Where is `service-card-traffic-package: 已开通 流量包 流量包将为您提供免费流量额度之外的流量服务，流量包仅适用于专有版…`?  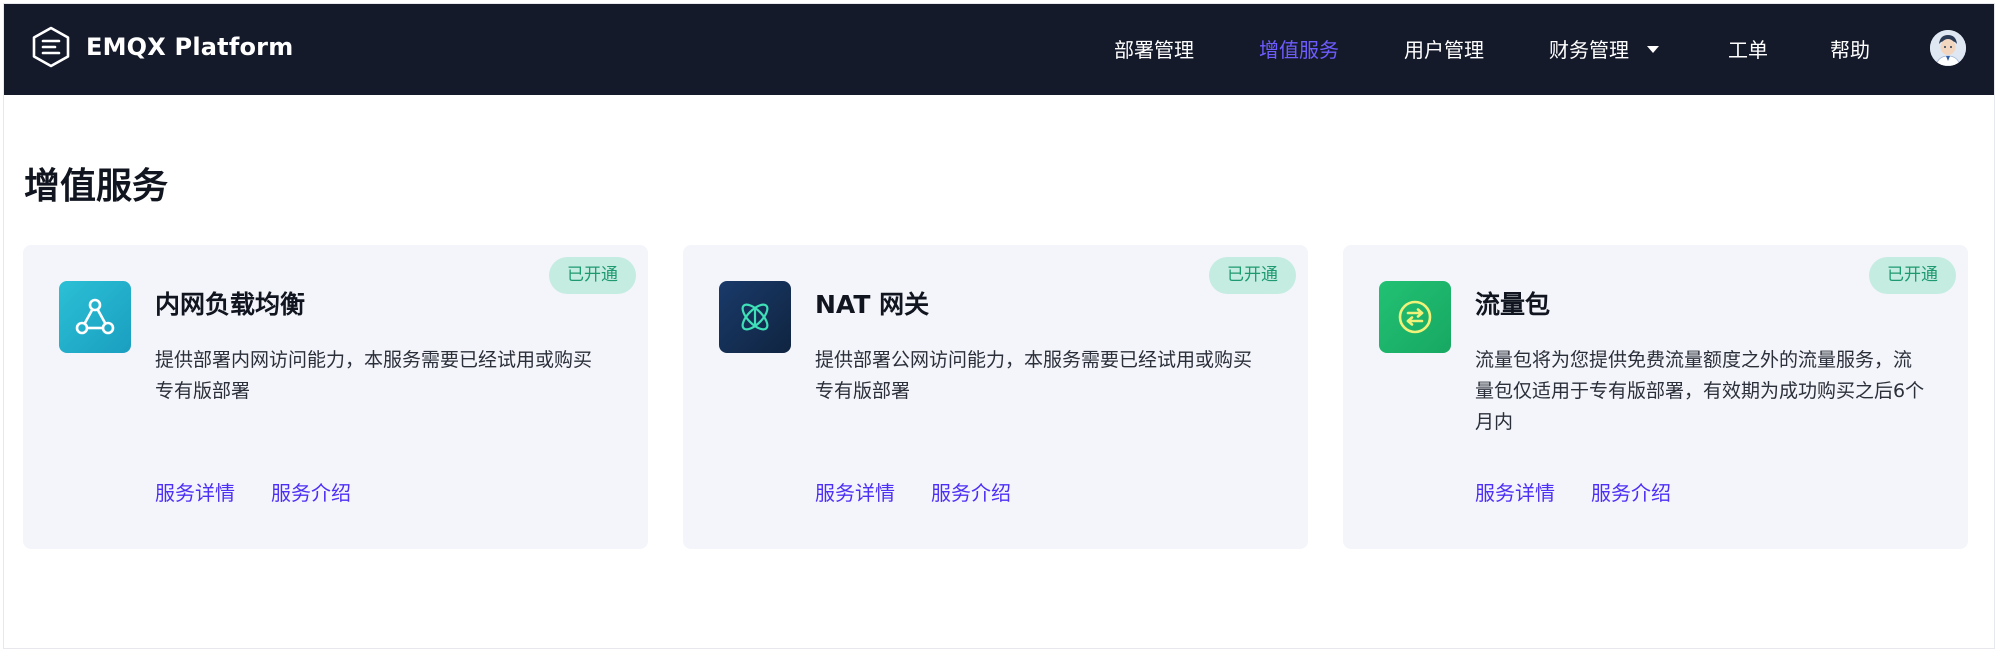 service-card-traffic-package: 已开通 流量包 流量包将为您提供免费流量额度之外的流量服务，流量包仅适用于专有版… is located at coordinates (1655, 397).